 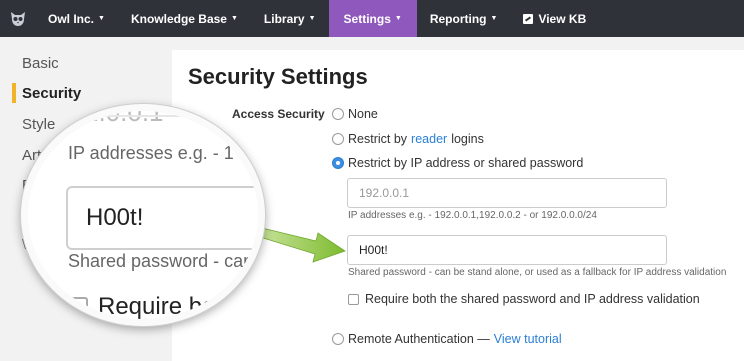 What do you see at coordinates (115, 217) in the screenshot?
I see `magnified-password-value: H00t!` at bounding box center [115, 217].